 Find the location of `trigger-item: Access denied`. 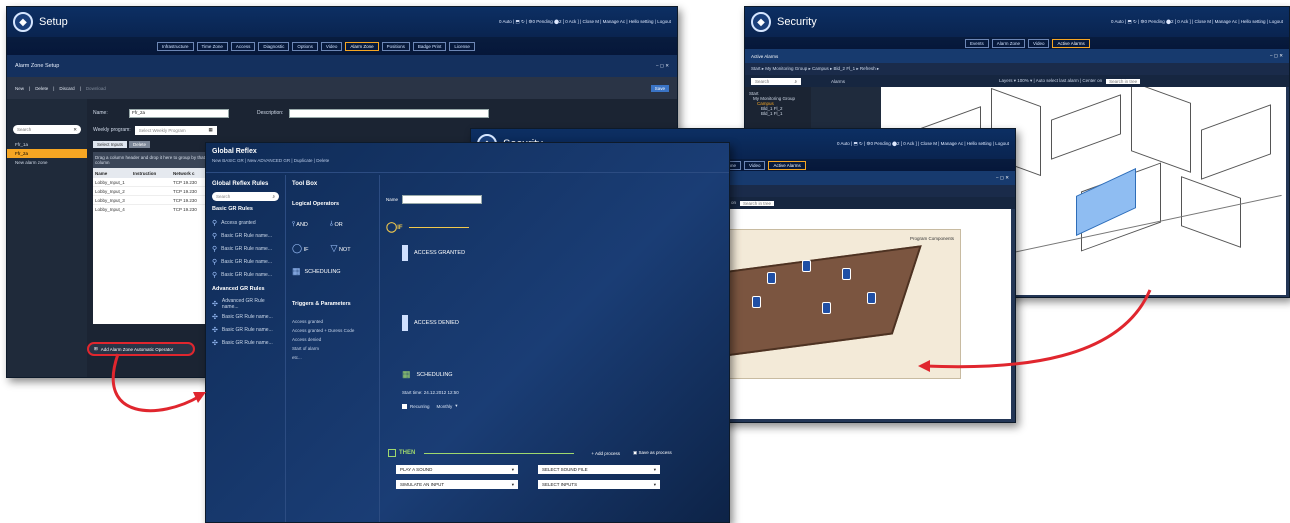

trigger-item: Access denied is located at coordinates (332, 339).